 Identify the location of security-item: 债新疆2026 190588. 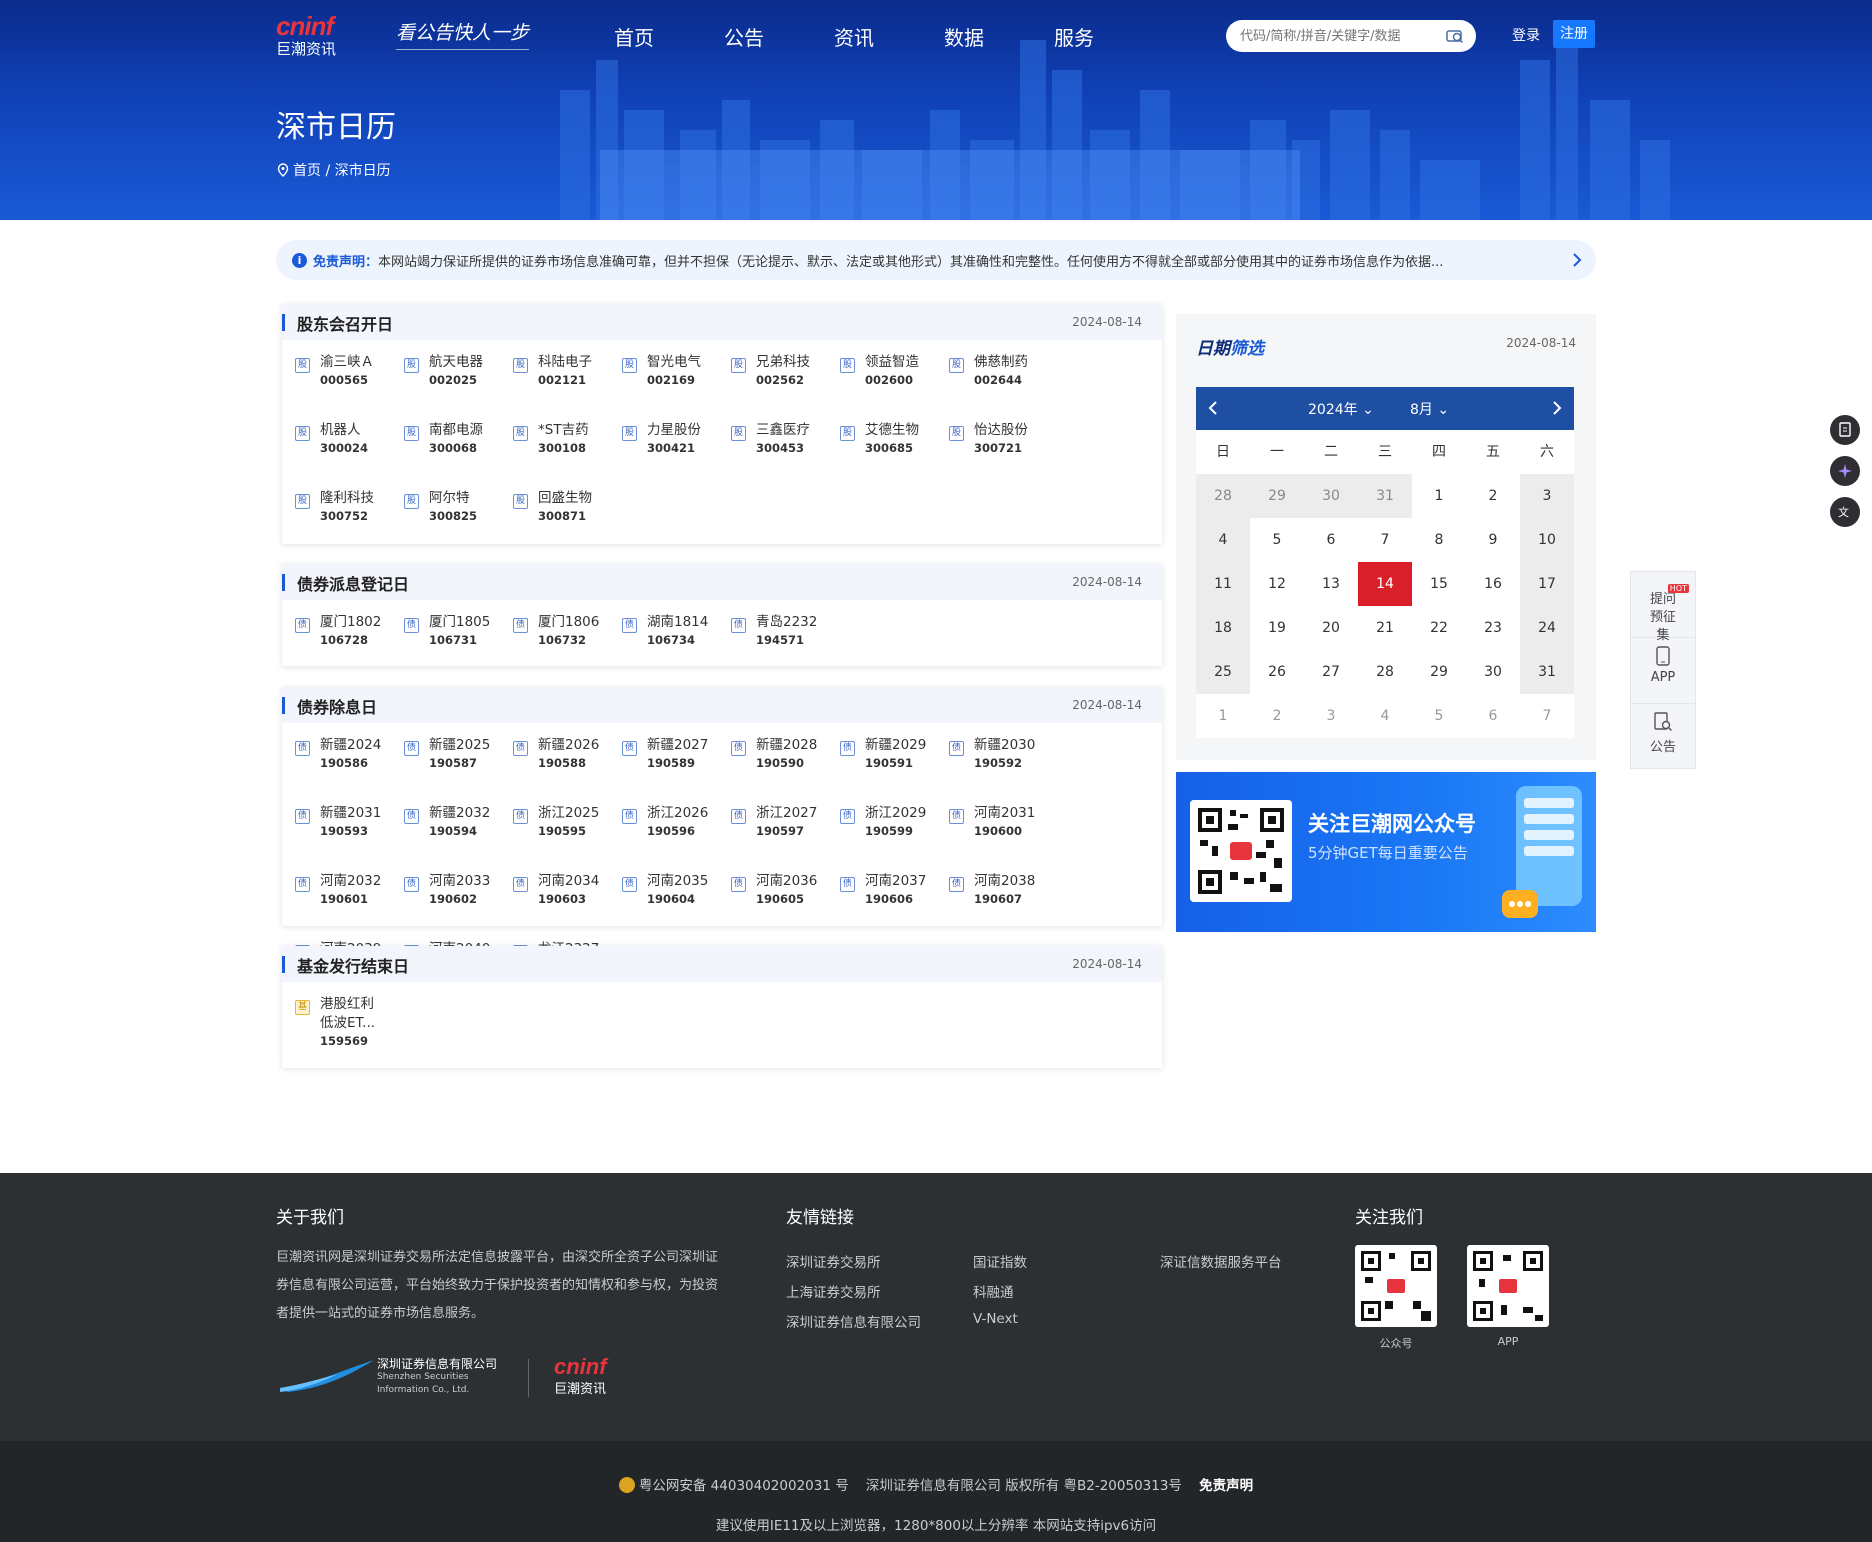
(567, 770).